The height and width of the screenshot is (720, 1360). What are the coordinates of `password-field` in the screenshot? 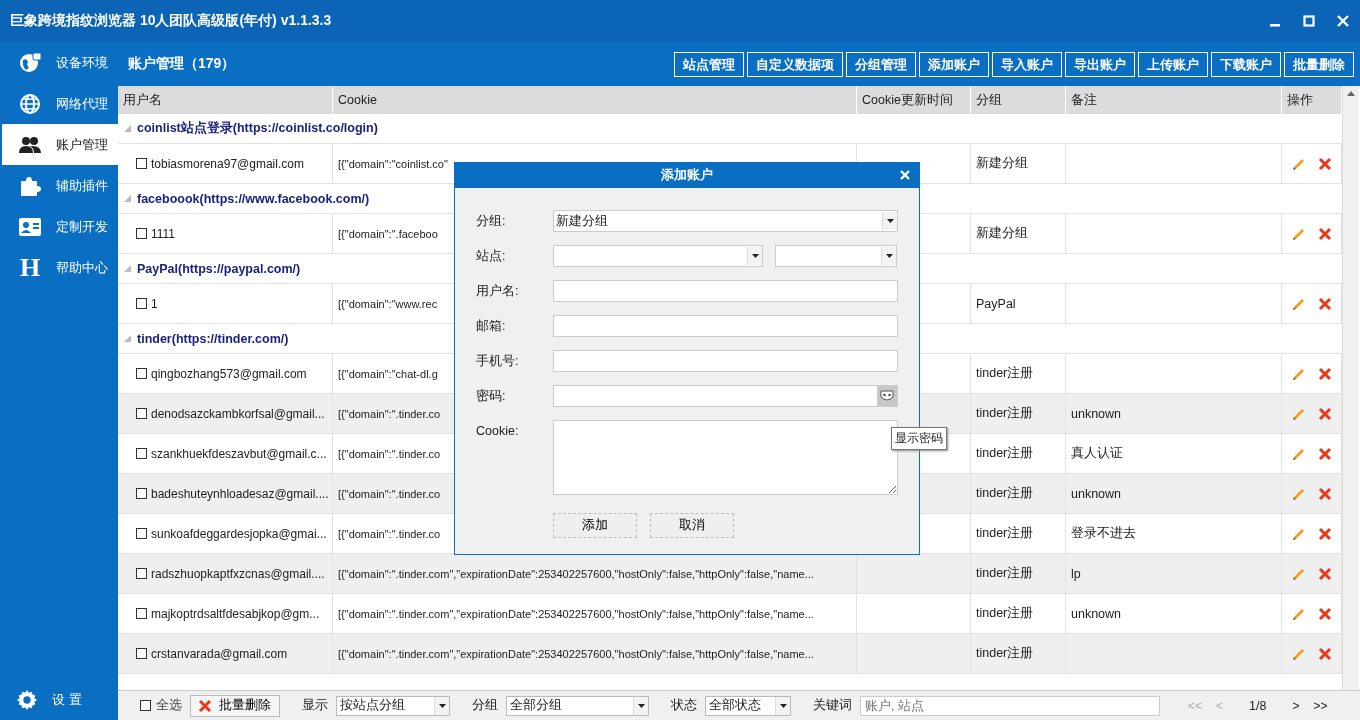 It's located at (725, 396).